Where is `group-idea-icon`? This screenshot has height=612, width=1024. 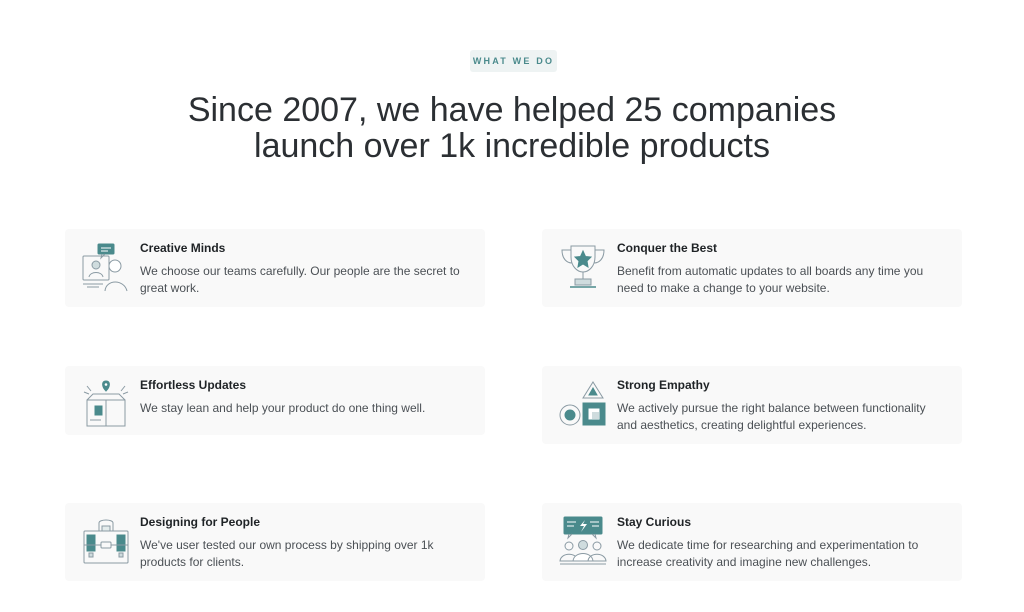
group-idea-icon is located at coordinates (583, 541).